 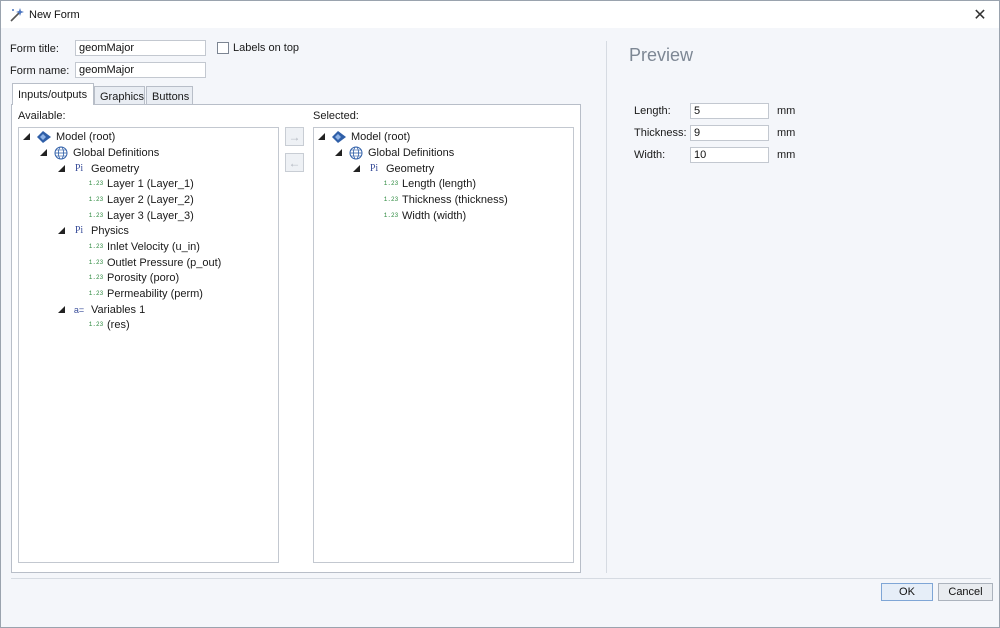 What do you see at coordinates (155, 293) in the screenshot?
I see `tree-node-label: Permeability (perm)` at bounding box center [155, 293].